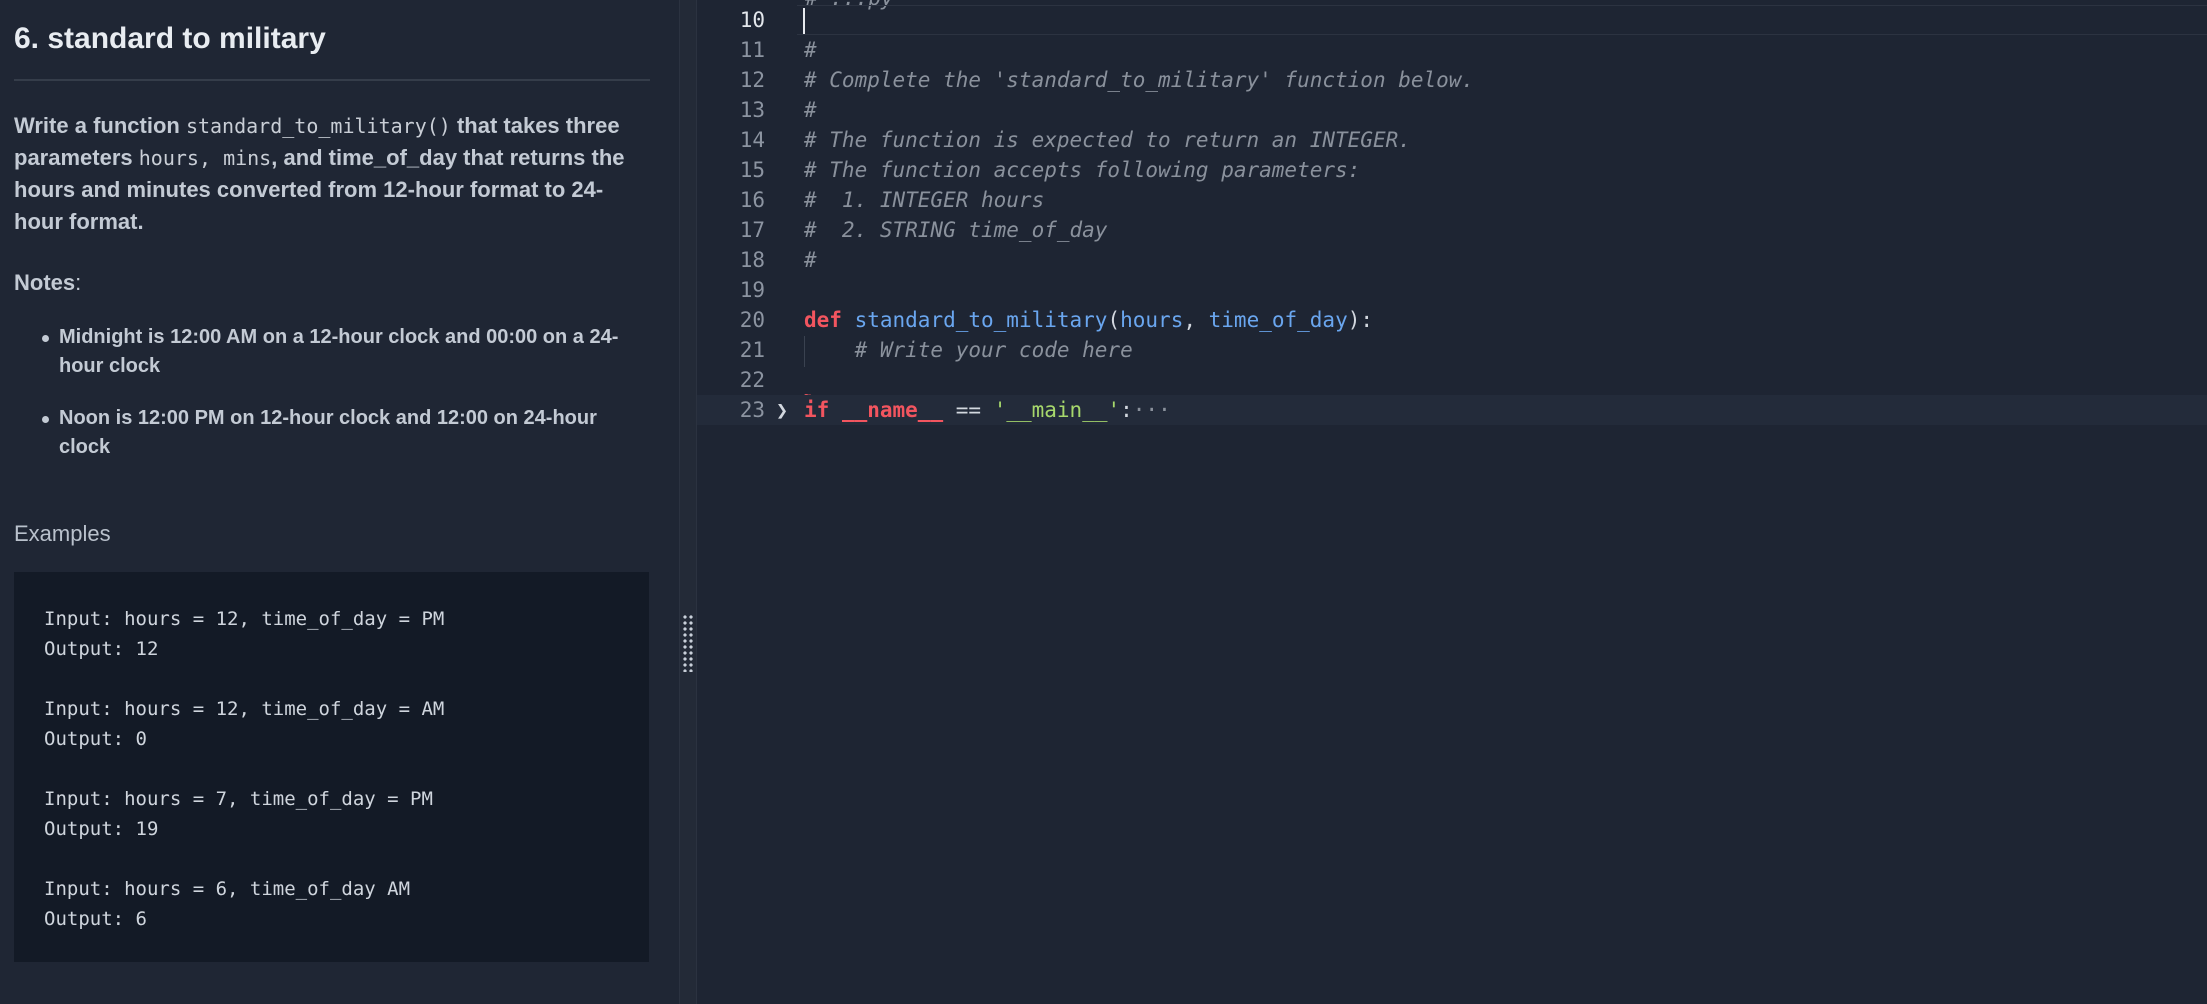  Describe the element at coordinates (752, 290) in the screenshot. I see `line-number: 19` at that location.